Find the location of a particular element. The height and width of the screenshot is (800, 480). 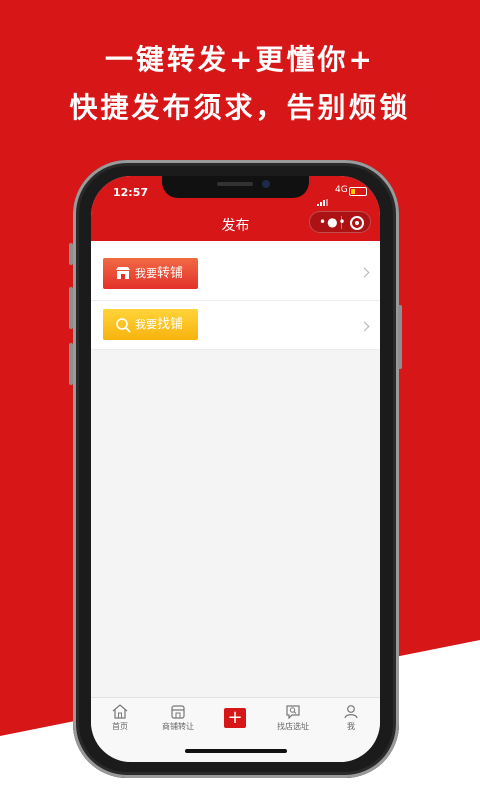

status-time: 12:57 is located at coordinates (131, 192).